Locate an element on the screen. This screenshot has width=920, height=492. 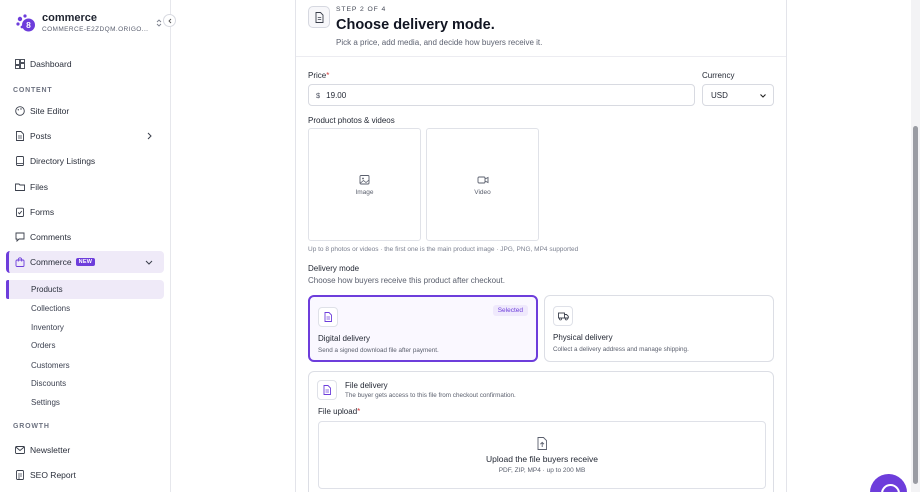
price-label-text: Price is located at coordinates (317, 75).